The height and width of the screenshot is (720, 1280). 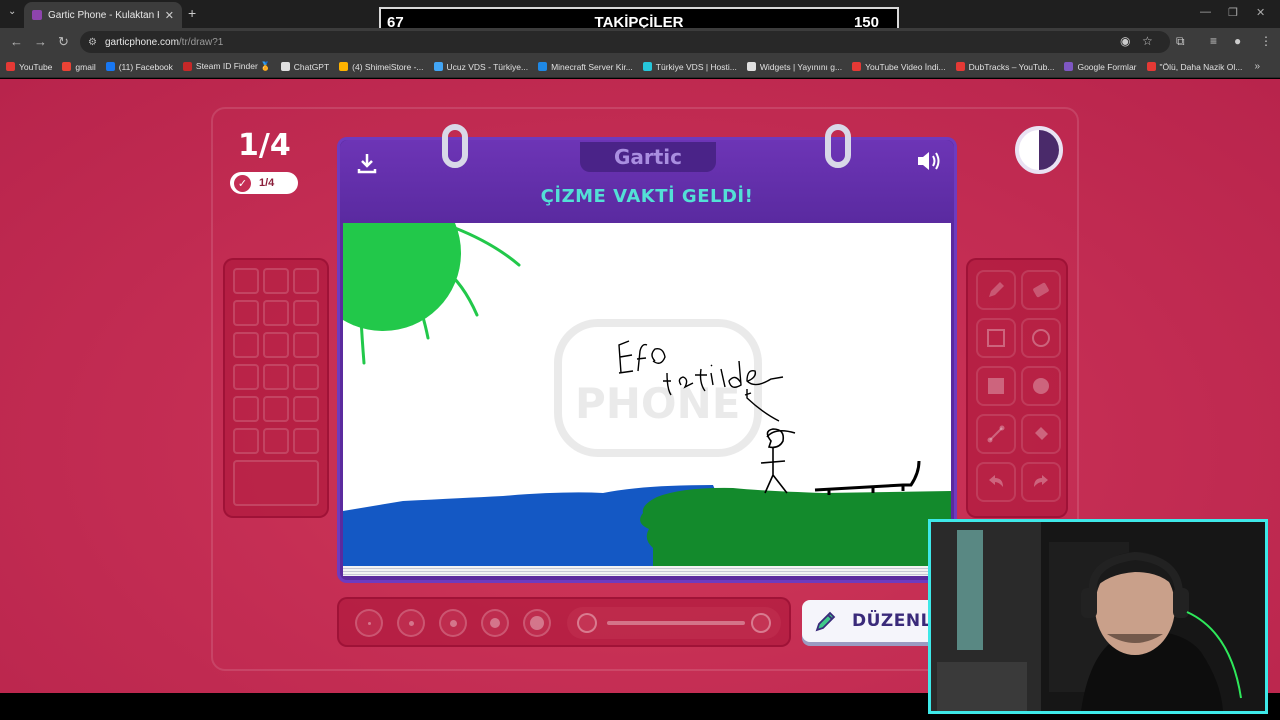 What do you see at coordinates (1233, 12) in the screenshot?
I see `maximize-icon: ❐` at bounding box center [1233, 12].